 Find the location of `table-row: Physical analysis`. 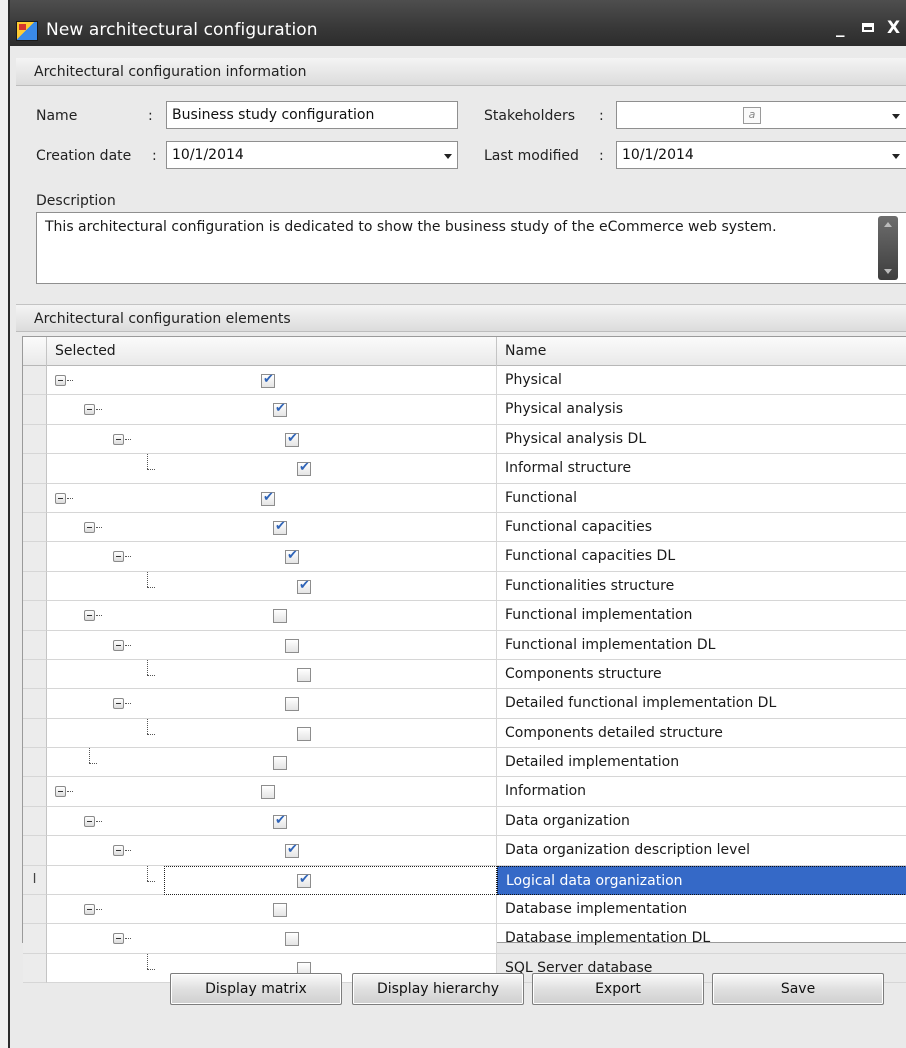

table-row: Physical analysis is located at coordinates (464, 410).